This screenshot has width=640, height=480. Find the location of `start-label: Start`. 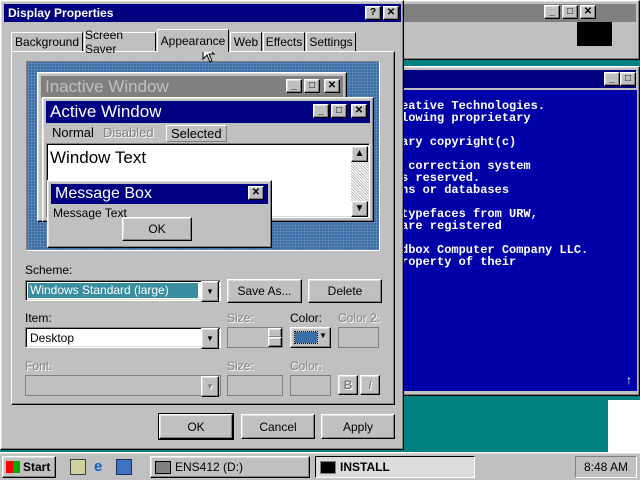

start-label: Start is located at coordinates (37, 467).